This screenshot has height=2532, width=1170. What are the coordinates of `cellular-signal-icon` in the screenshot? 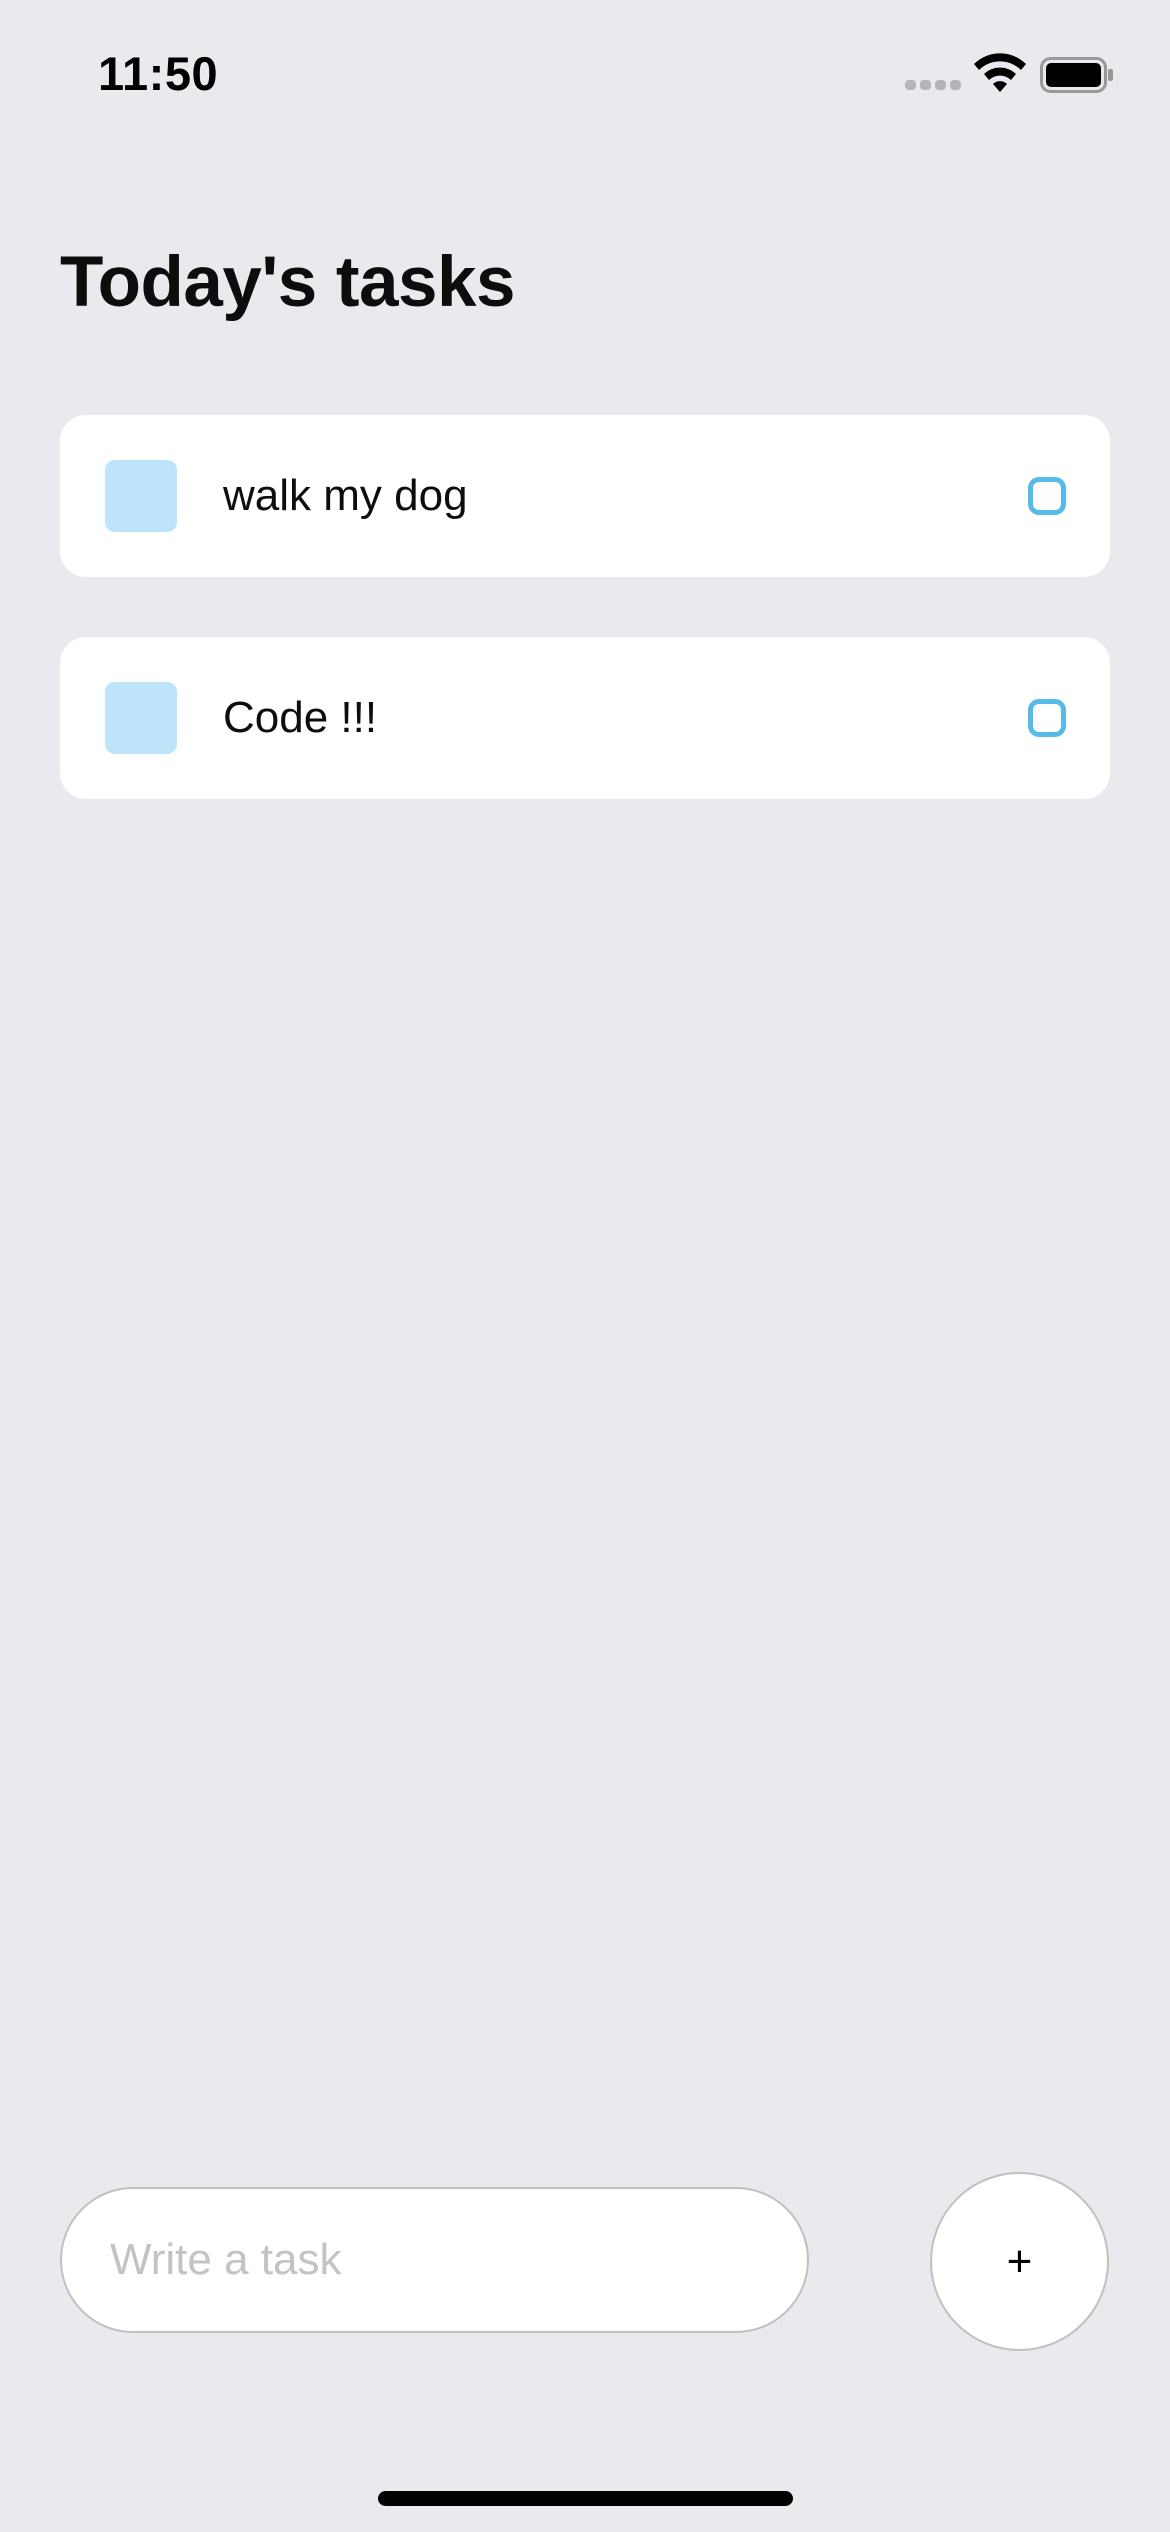 It's located at (933, 86).